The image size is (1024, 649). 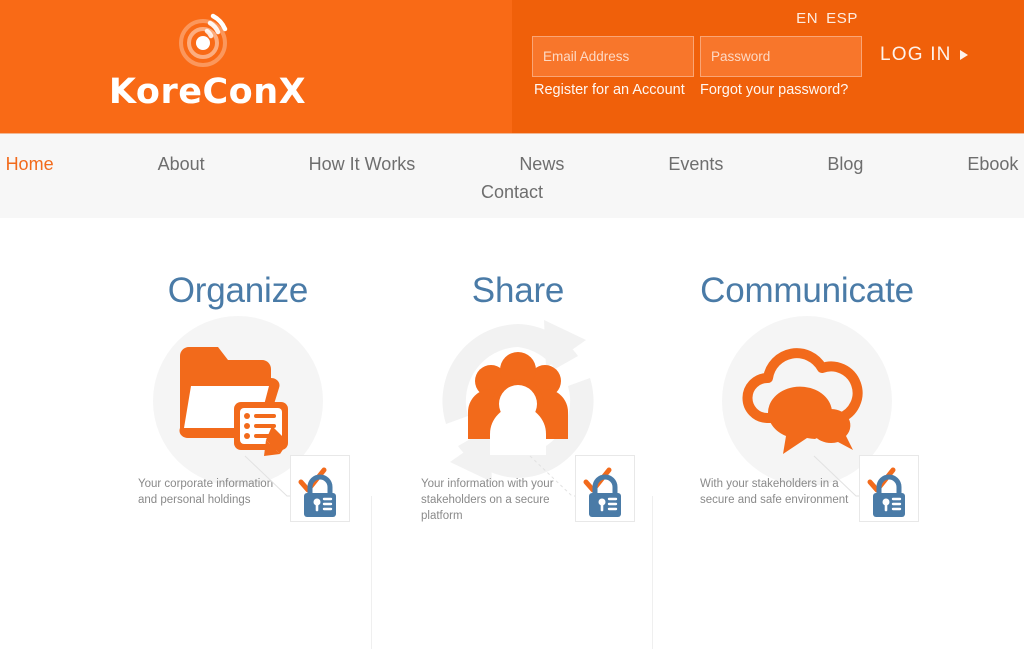 What do you see at coordinates (807, 290) in the screenshot?
I see `feature-title: Communicate` at bounding box center [807, 290].